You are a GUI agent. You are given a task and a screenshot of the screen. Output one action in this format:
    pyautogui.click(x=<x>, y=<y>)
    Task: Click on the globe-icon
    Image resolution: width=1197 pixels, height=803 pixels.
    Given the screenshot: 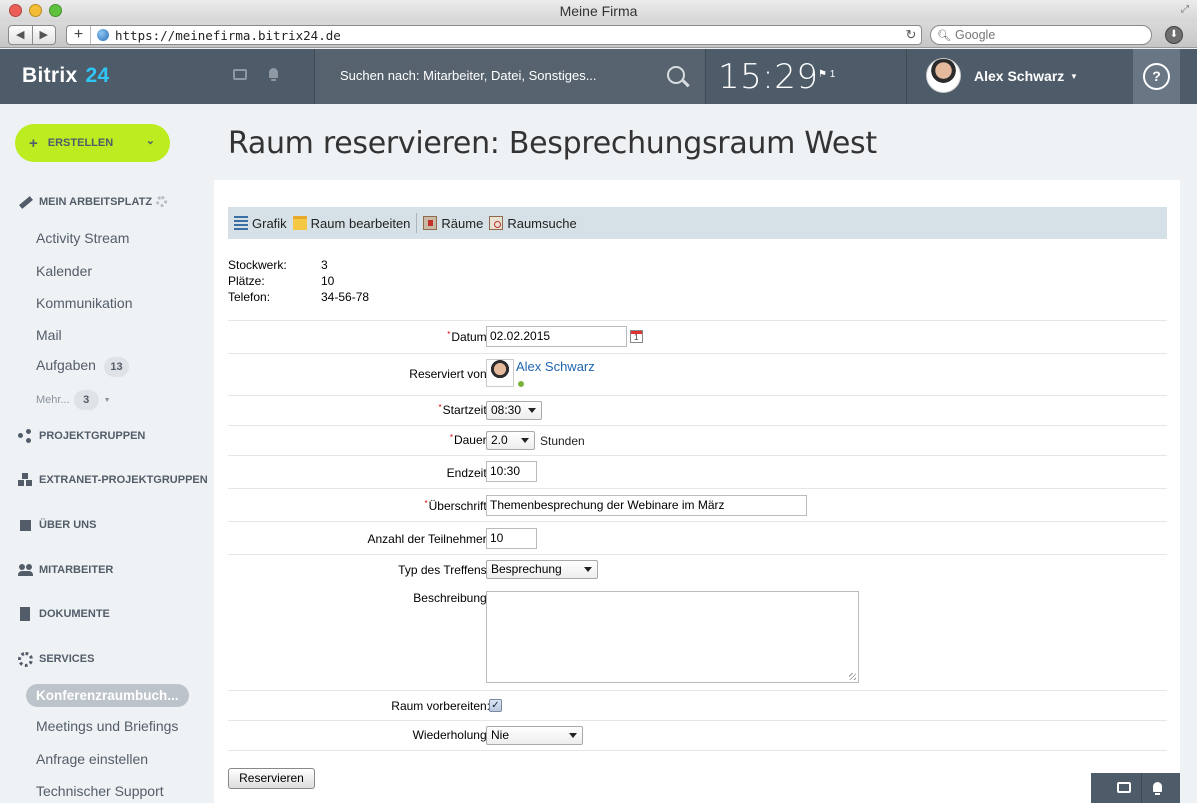 What is the action you would take?
    pyautogui.click(x=103, y=35)
    